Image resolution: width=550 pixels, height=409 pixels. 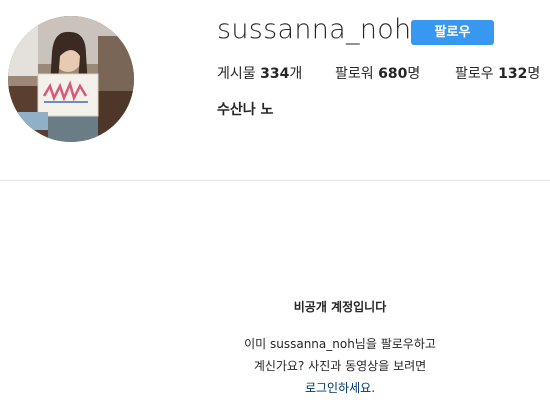 What do you see at coordinates (414, 74) in the screenshot?
I see `followers-suffix: 명` at bounding box center [414, 74].